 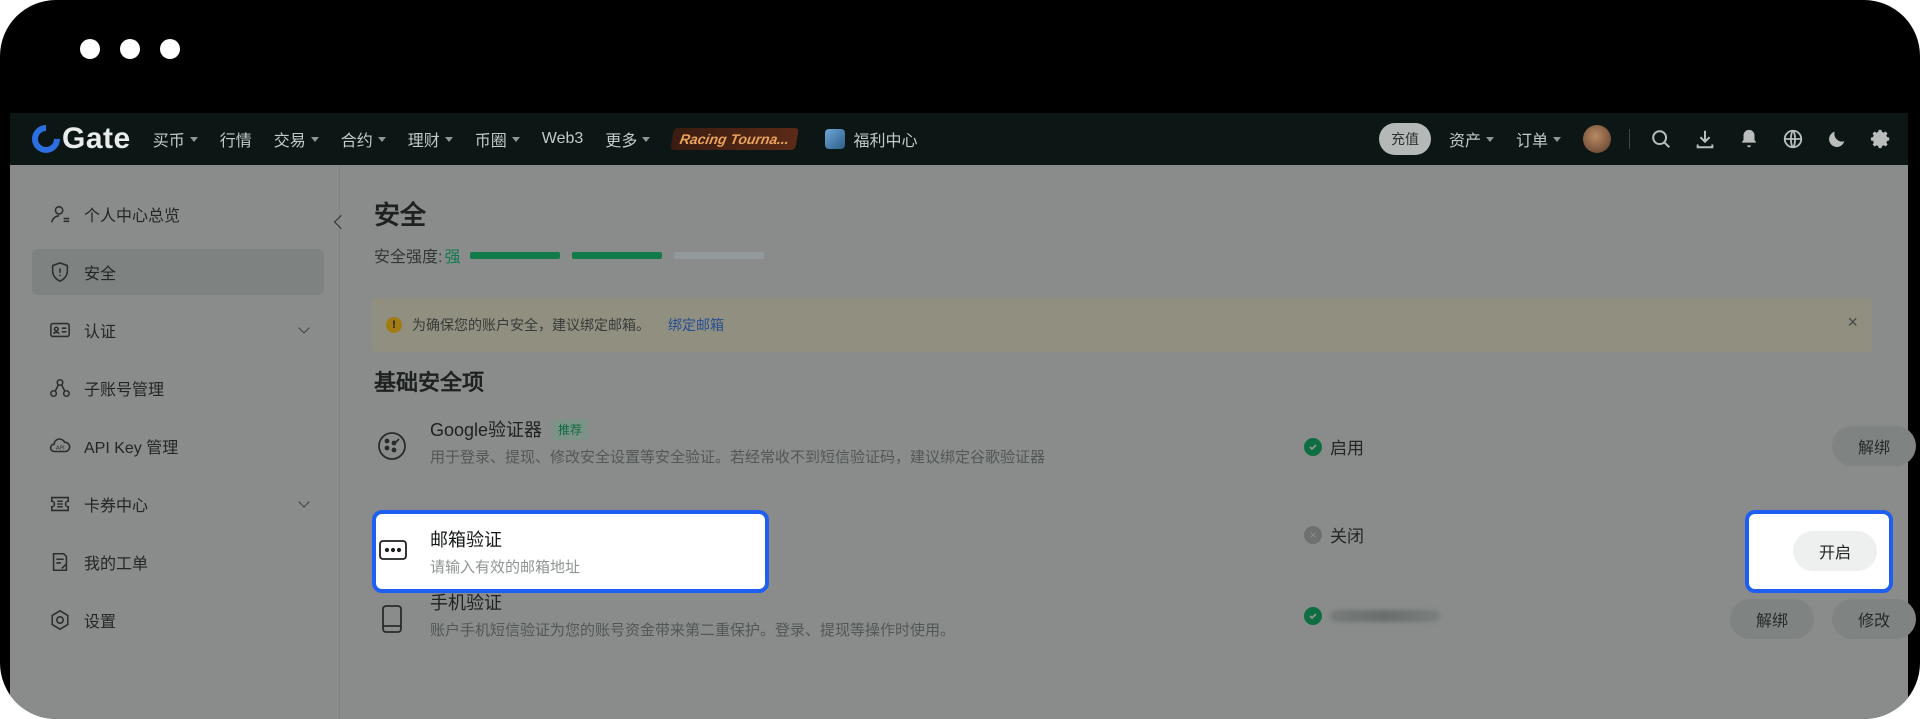 What do you see at coordinates (1464, 141) in the screenshot?
I see `assets-label: 资产` at bounding box center [1464, 141].